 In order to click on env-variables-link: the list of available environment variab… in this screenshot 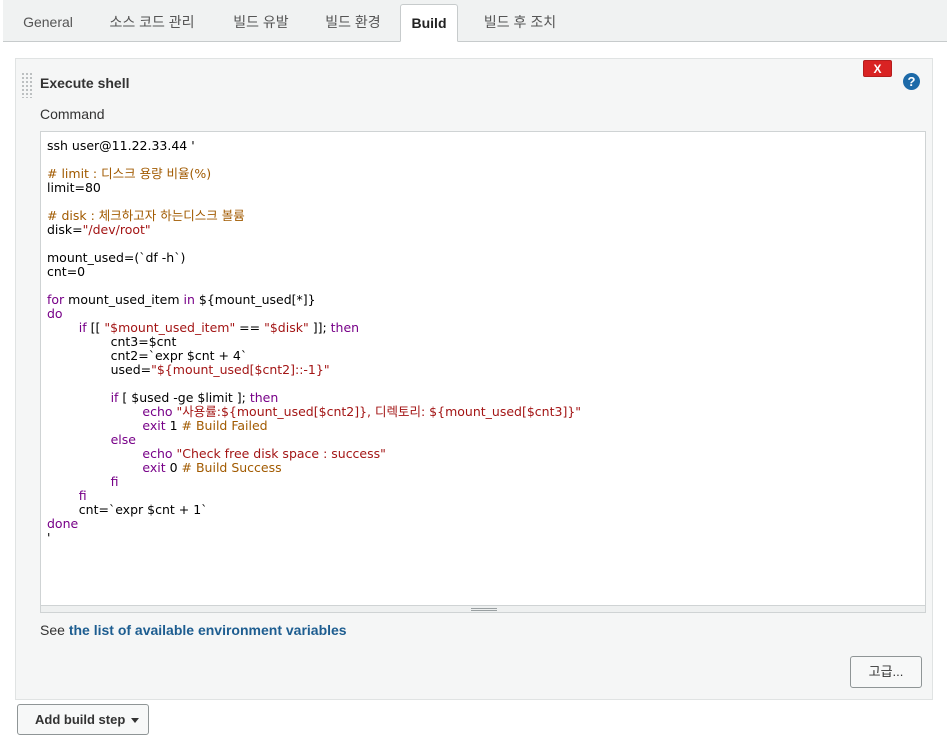, I will do `click(208, 630)`.